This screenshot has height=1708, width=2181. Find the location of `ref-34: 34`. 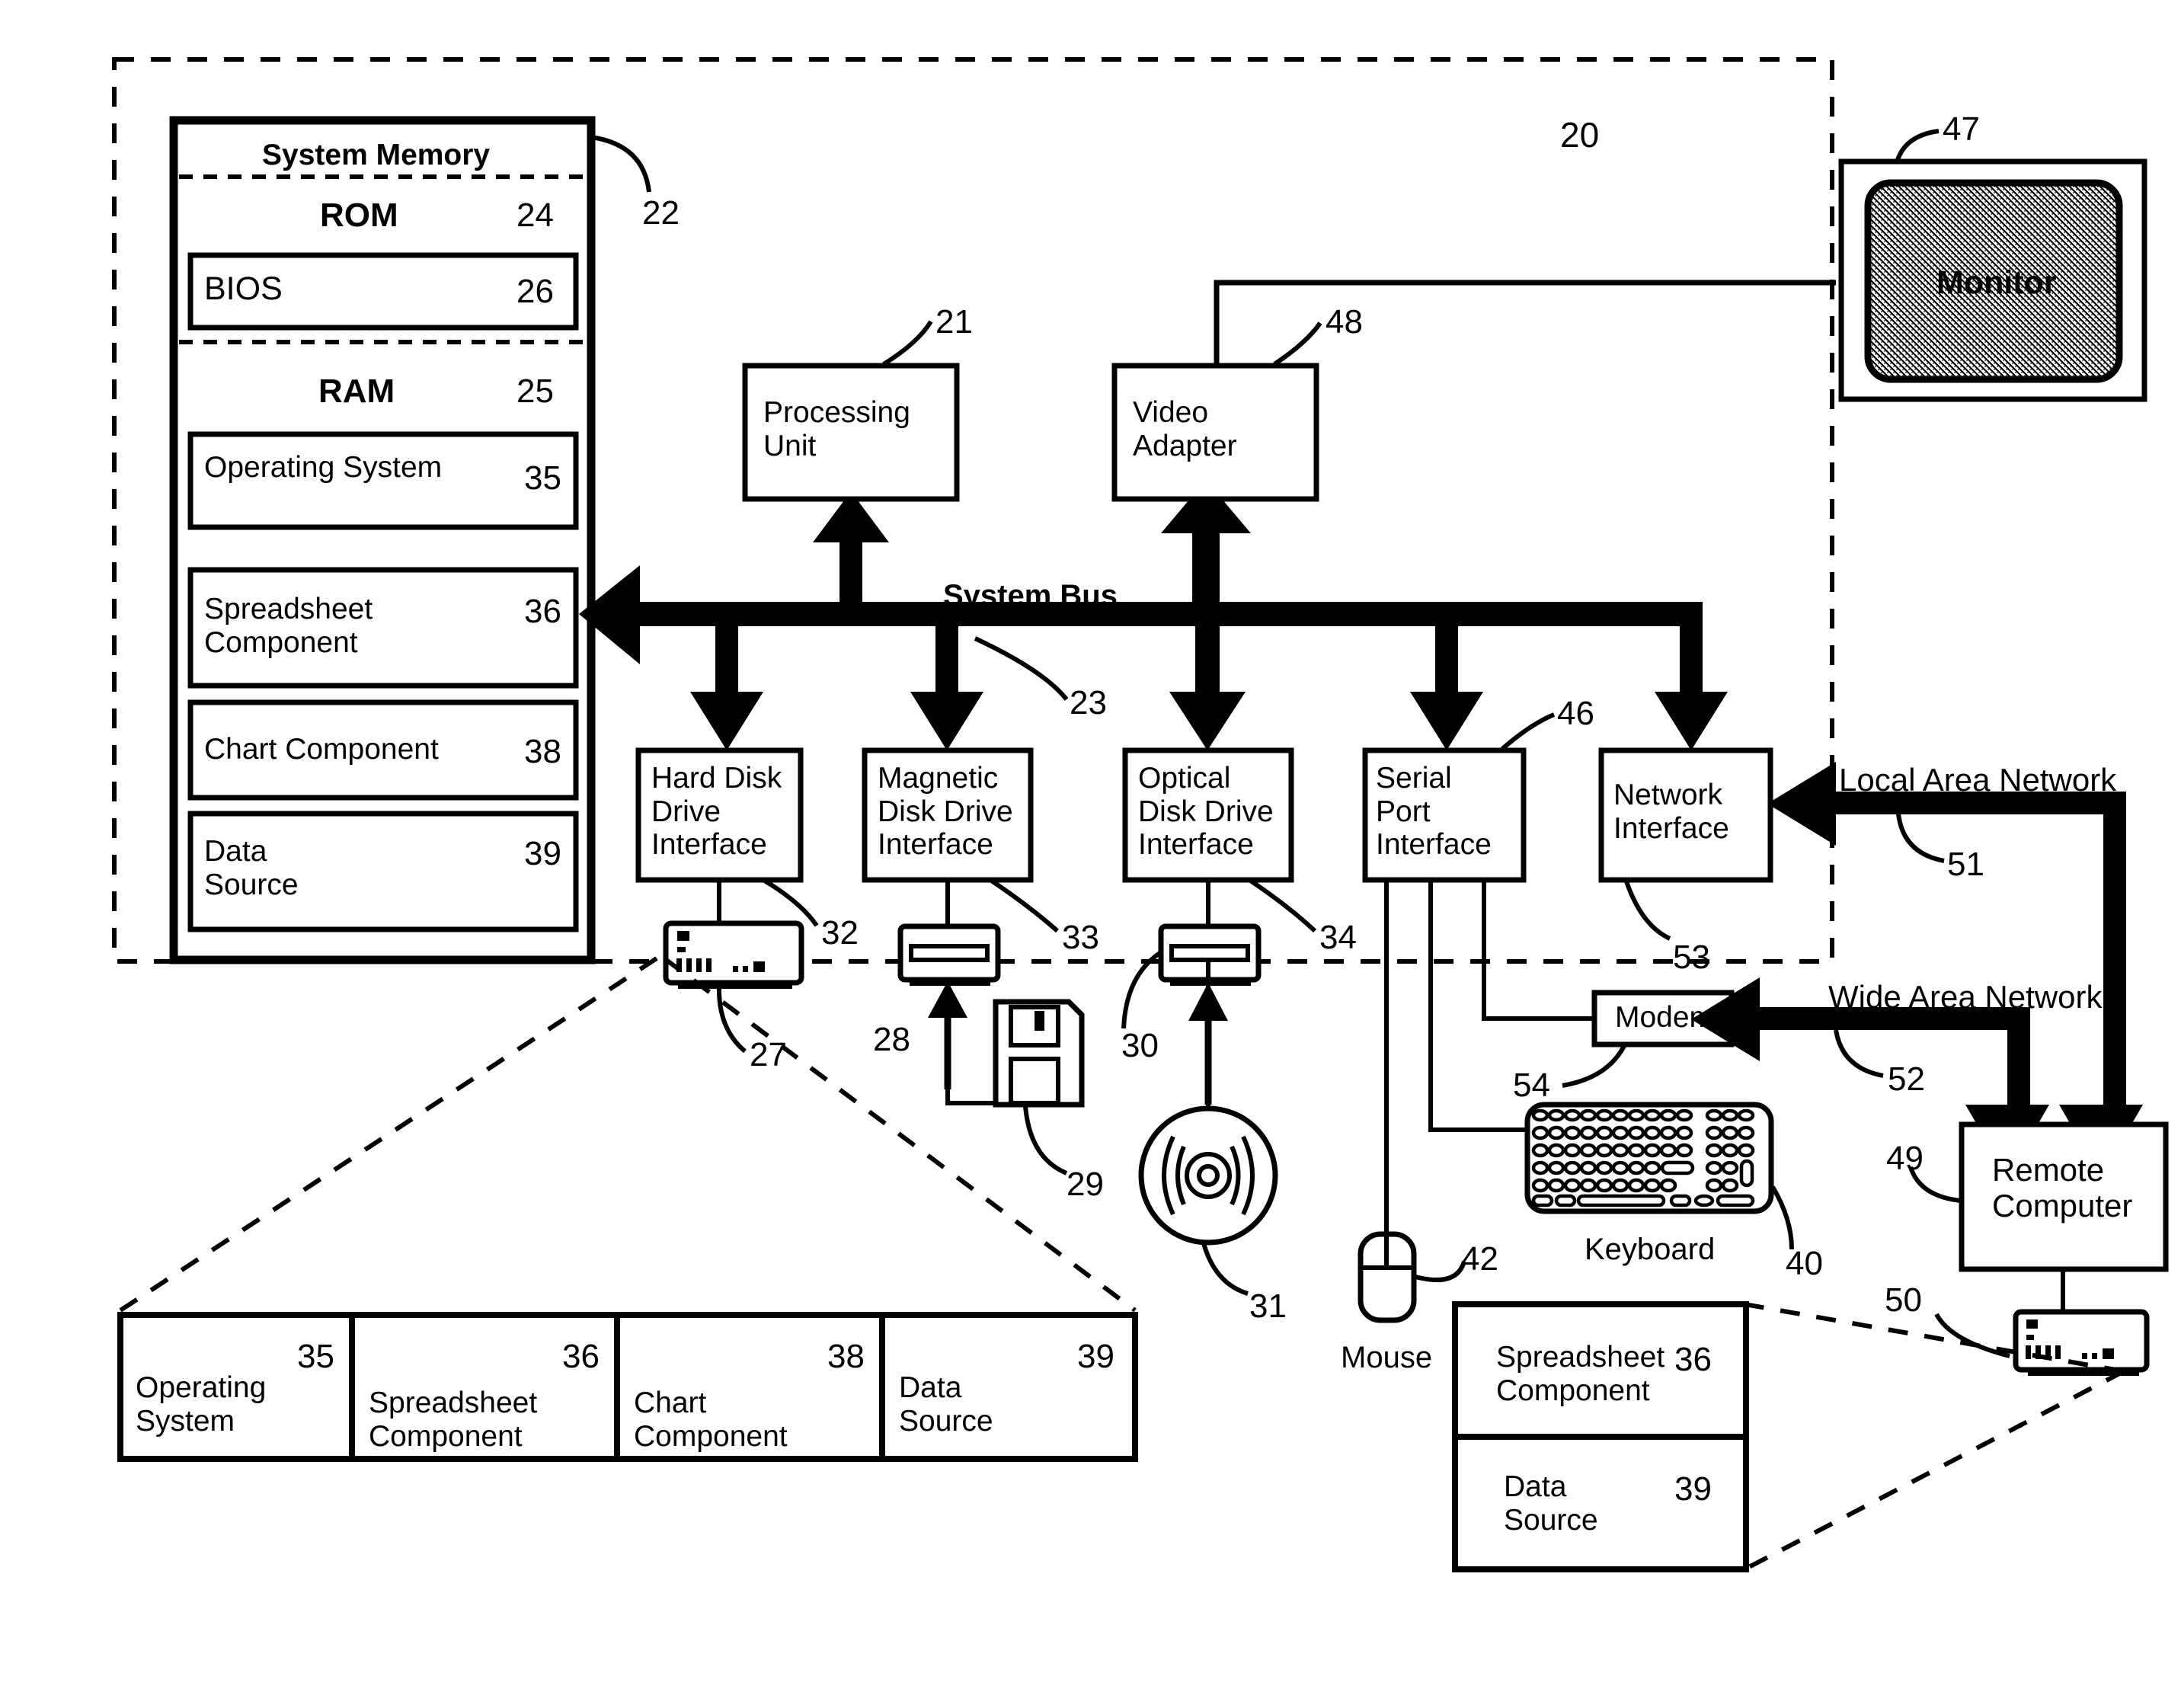

ref-34: 34 is located at coordinates (1338, 937).